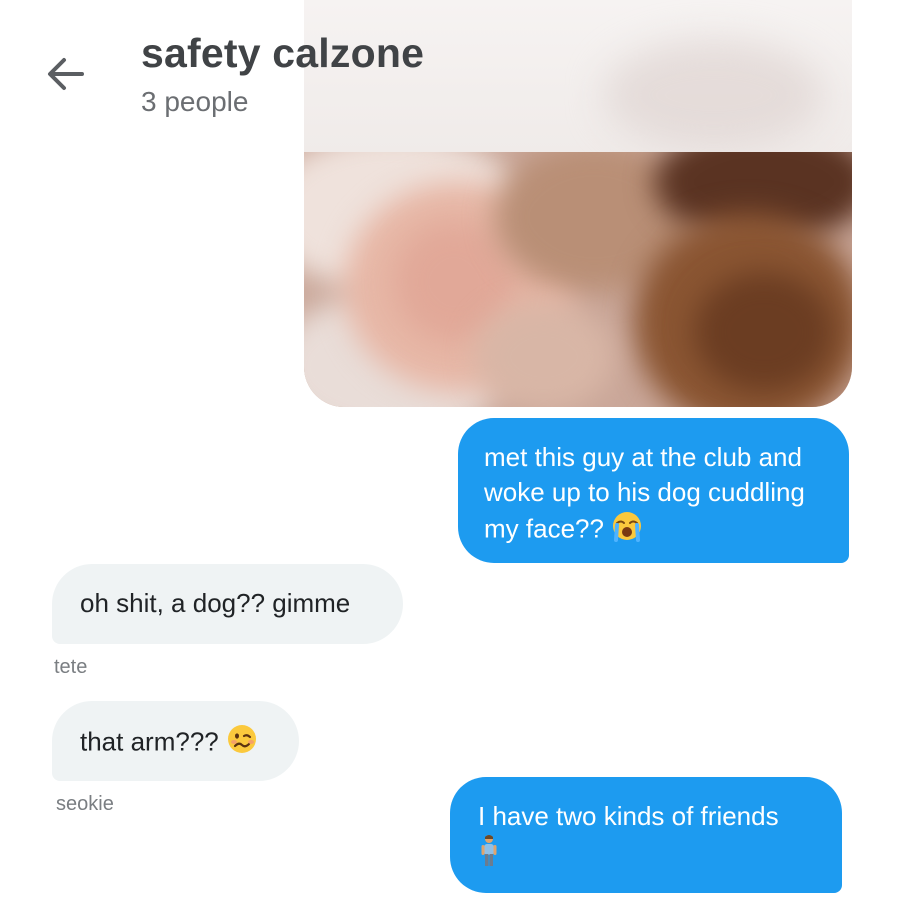  Describe the element at coordinates (215, 603) in the screenshot. I see `message-text: oh shit, a dog?? gimme` at that location.